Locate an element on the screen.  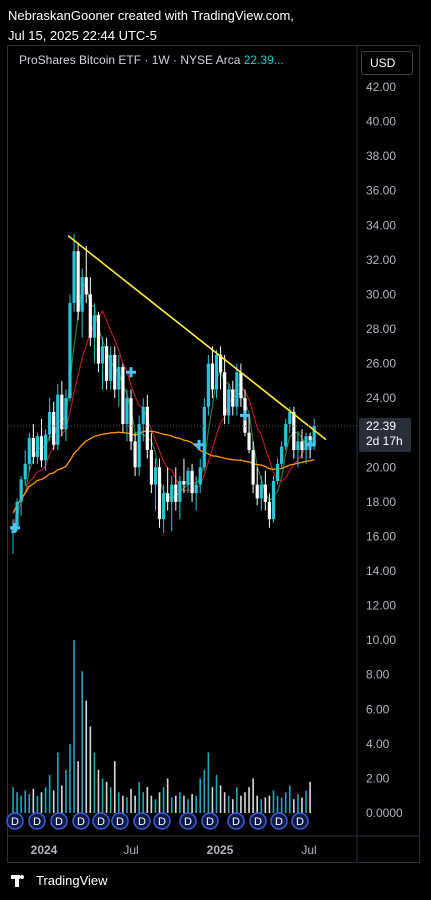
y-tick-label: 42.00 is located at coordinates (381, 87).